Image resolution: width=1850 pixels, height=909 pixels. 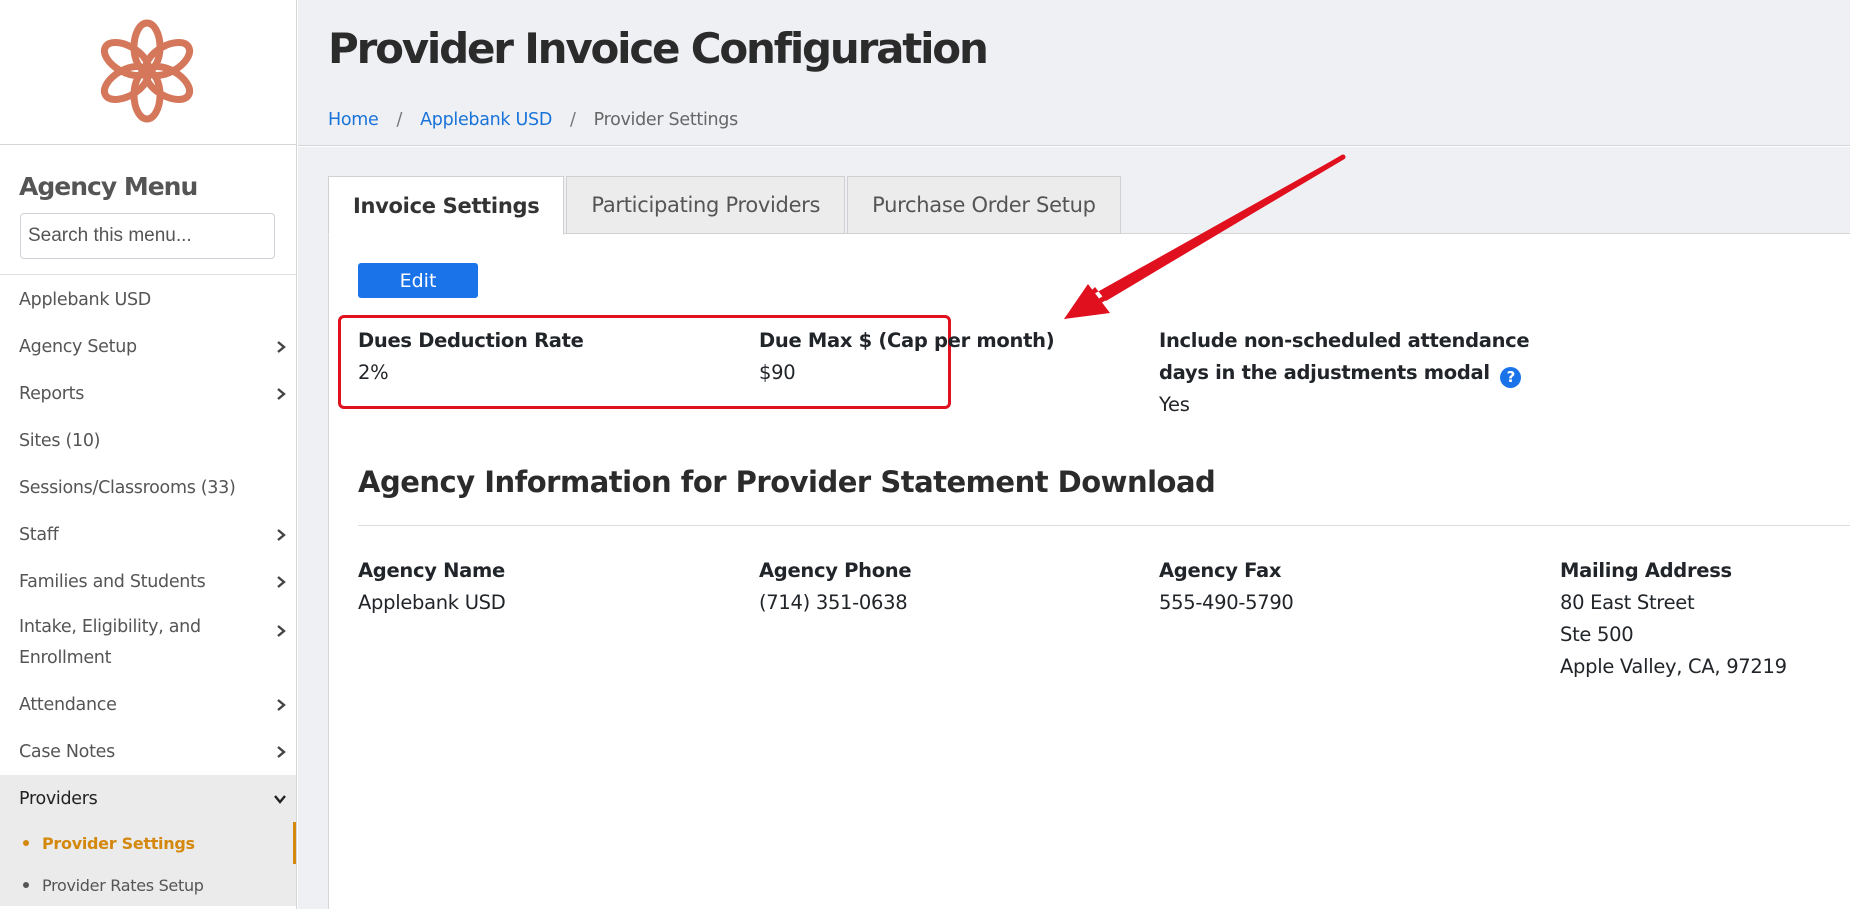 I want to click on mailing-address-label: Mailing Address, so click(x=1646, y=570).